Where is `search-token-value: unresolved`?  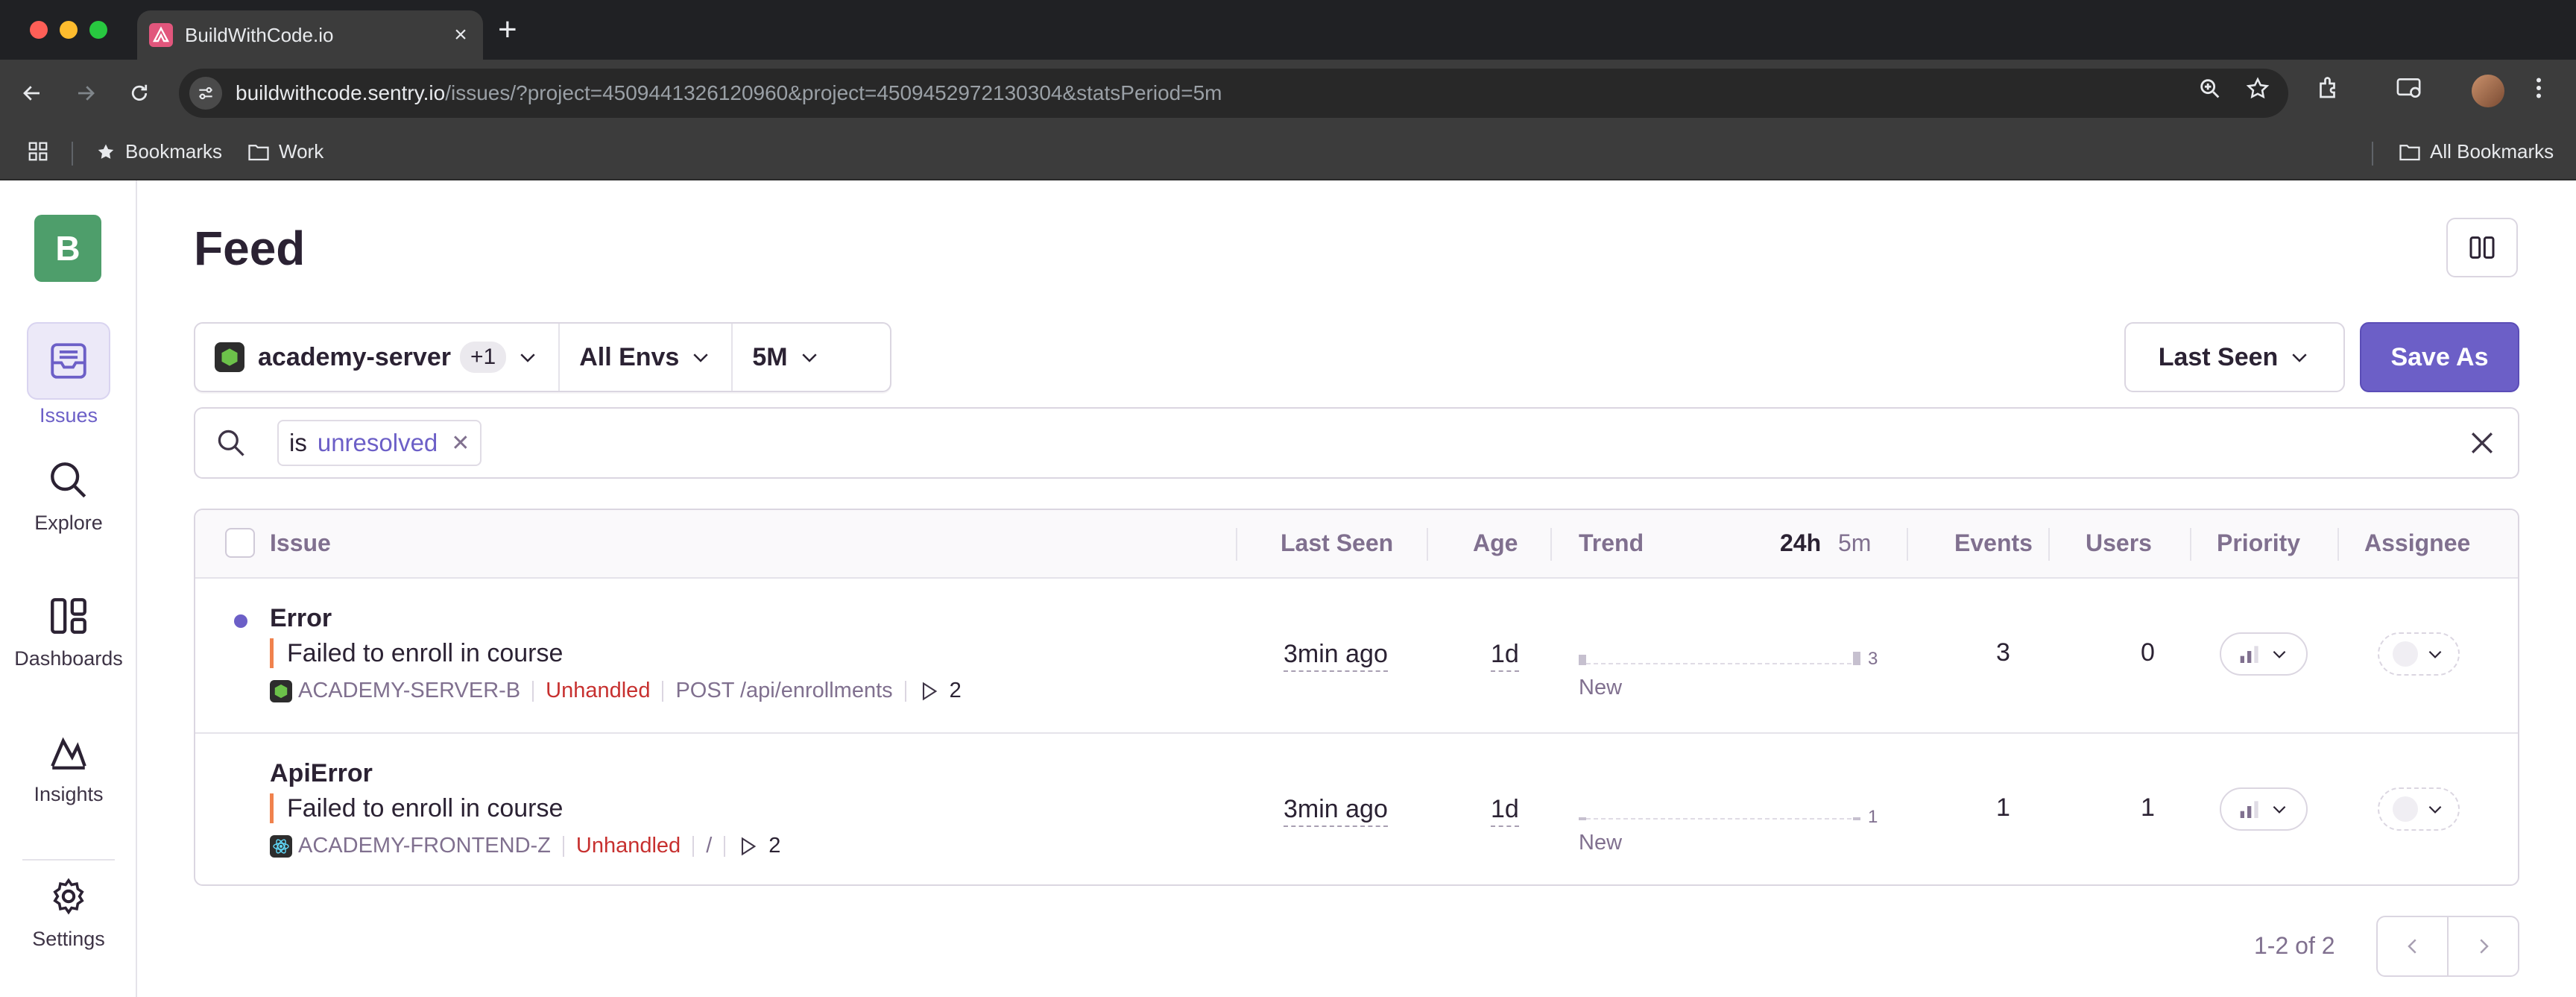
search-token-value: unresolved is located at coordinates (377, 443).